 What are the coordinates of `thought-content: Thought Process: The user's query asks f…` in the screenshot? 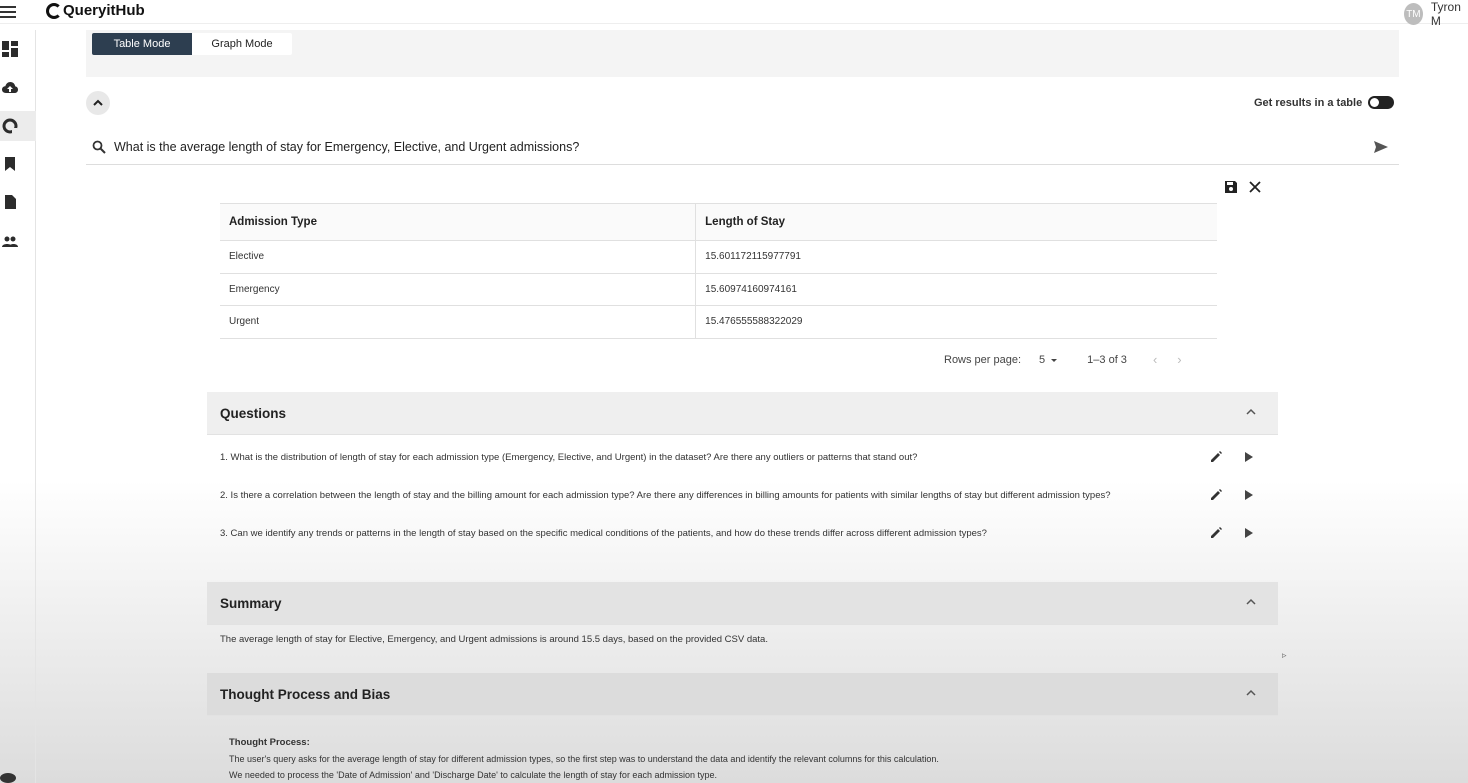 It's located at (584, 758).